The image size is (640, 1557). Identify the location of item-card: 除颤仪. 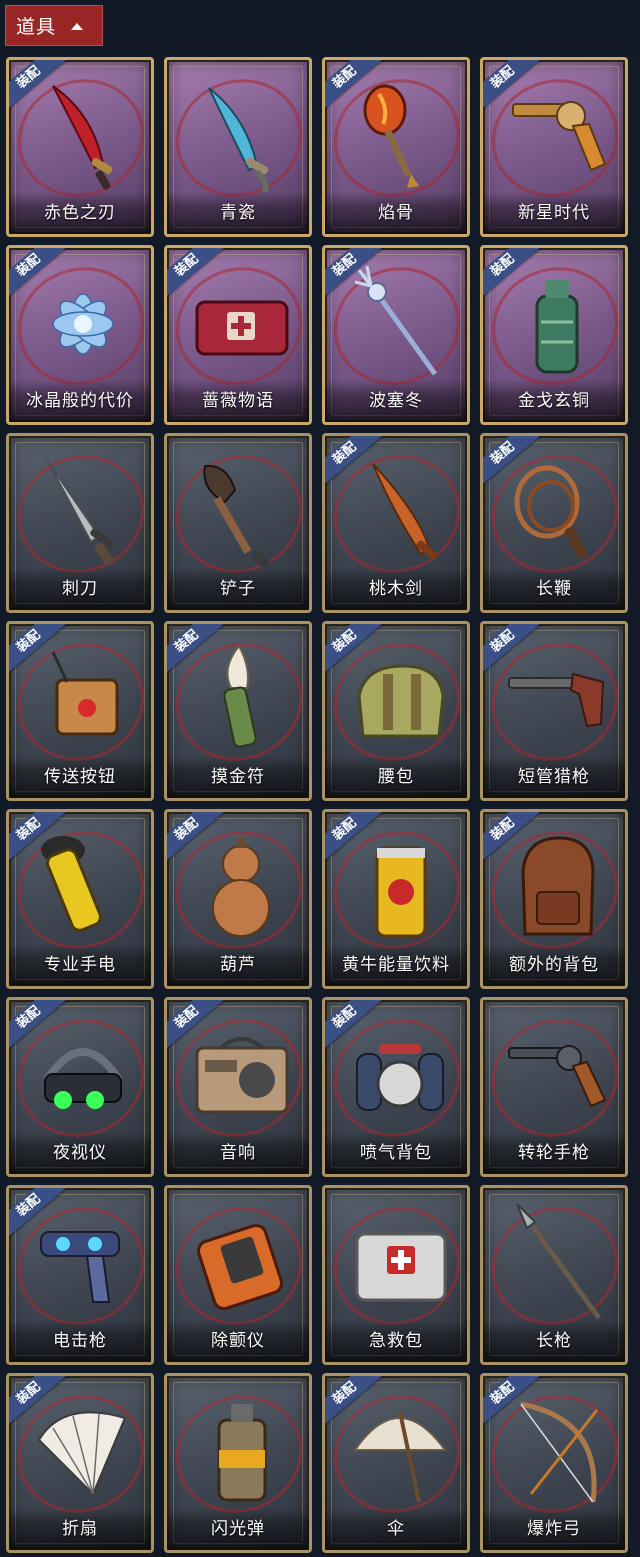
(238, 1275).